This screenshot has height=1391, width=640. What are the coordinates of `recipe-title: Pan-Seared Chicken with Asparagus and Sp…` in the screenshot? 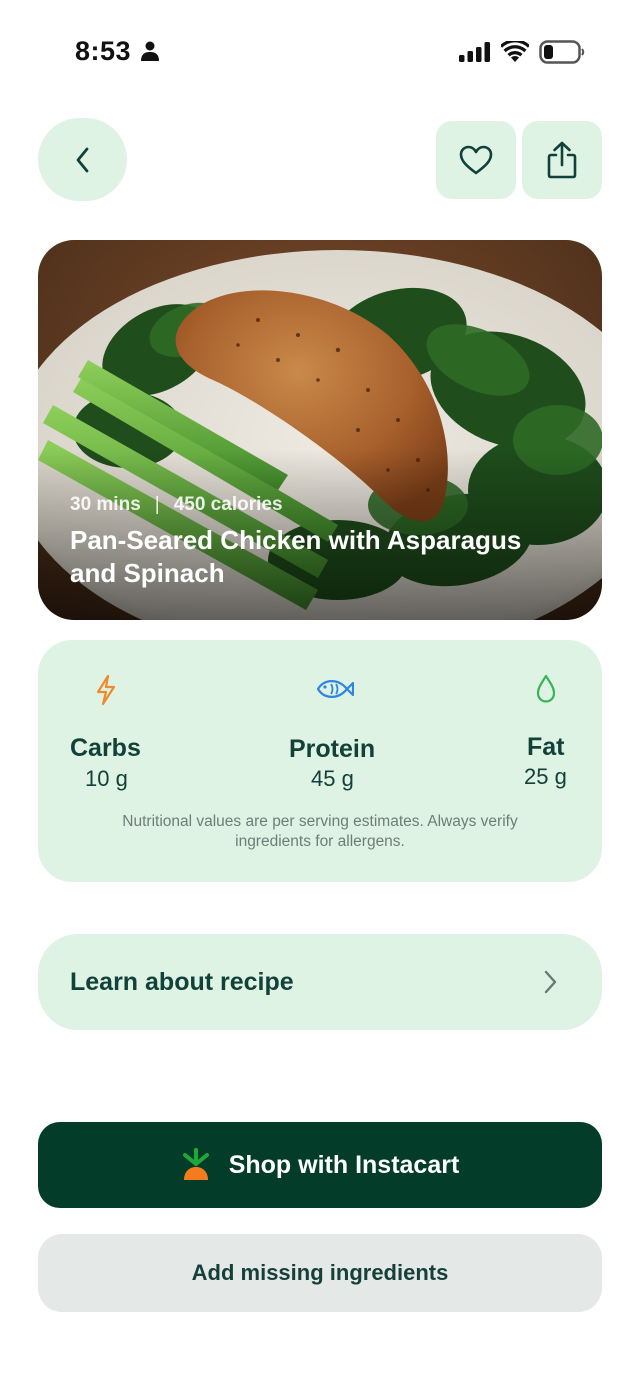 It's located at (296, 556).